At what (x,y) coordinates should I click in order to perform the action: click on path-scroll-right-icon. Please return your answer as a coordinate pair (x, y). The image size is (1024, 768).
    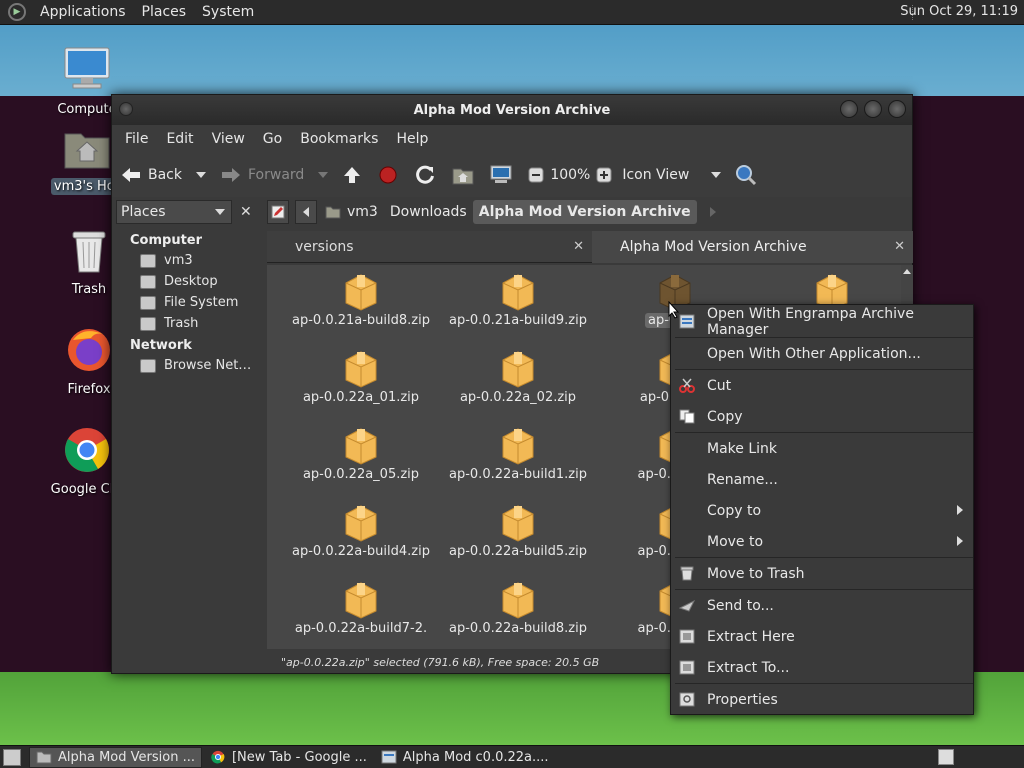
    Looking at the image, I should click on (713, 212).